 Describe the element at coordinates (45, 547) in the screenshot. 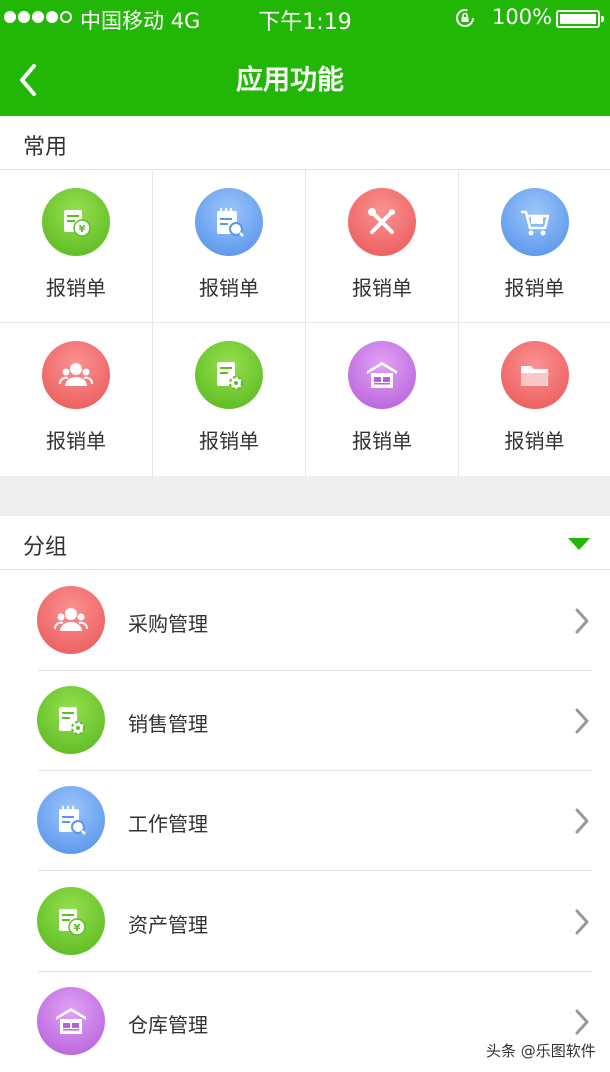

I see `group-section-title: 分组` at that location.